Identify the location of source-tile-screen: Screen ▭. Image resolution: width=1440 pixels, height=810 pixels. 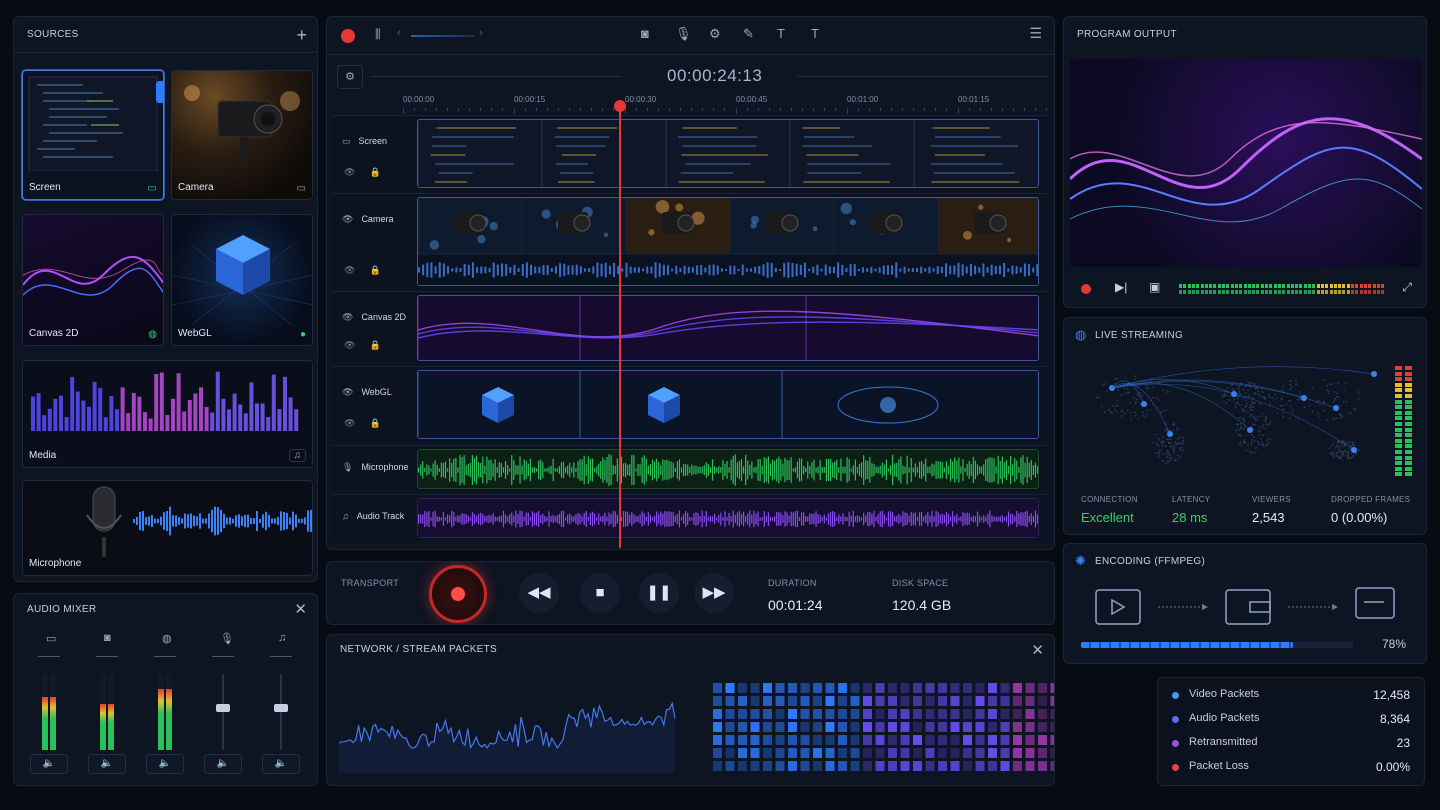
(93, 135).